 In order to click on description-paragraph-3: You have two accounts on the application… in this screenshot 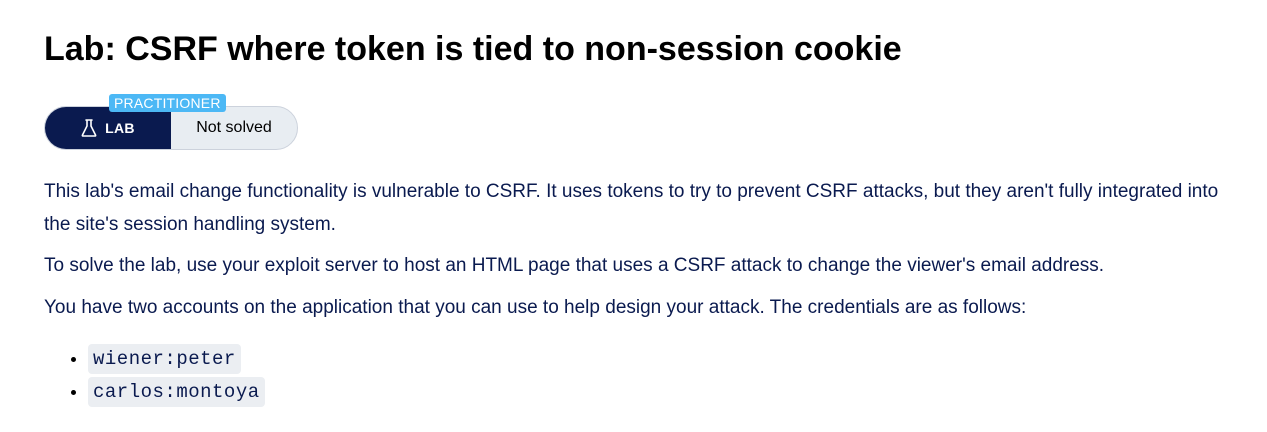, I will do `click(535, 307)`.